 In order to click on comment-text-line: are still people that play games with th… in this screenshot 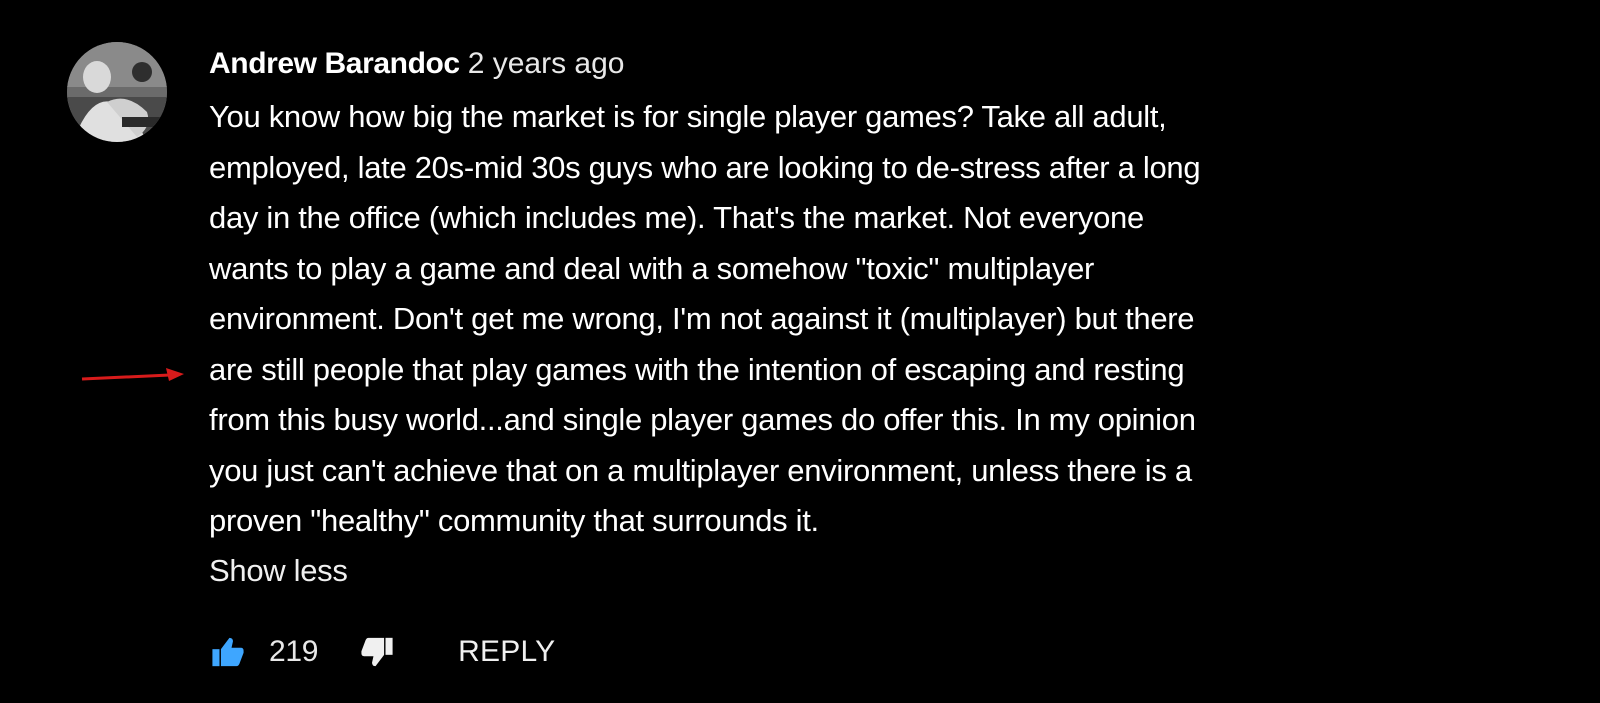, I will do `click(697, 369)`.